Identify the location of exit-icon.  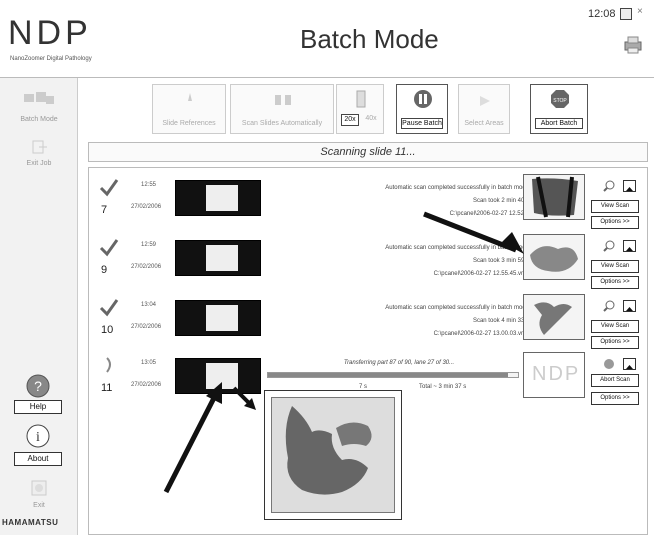
(39, 488).